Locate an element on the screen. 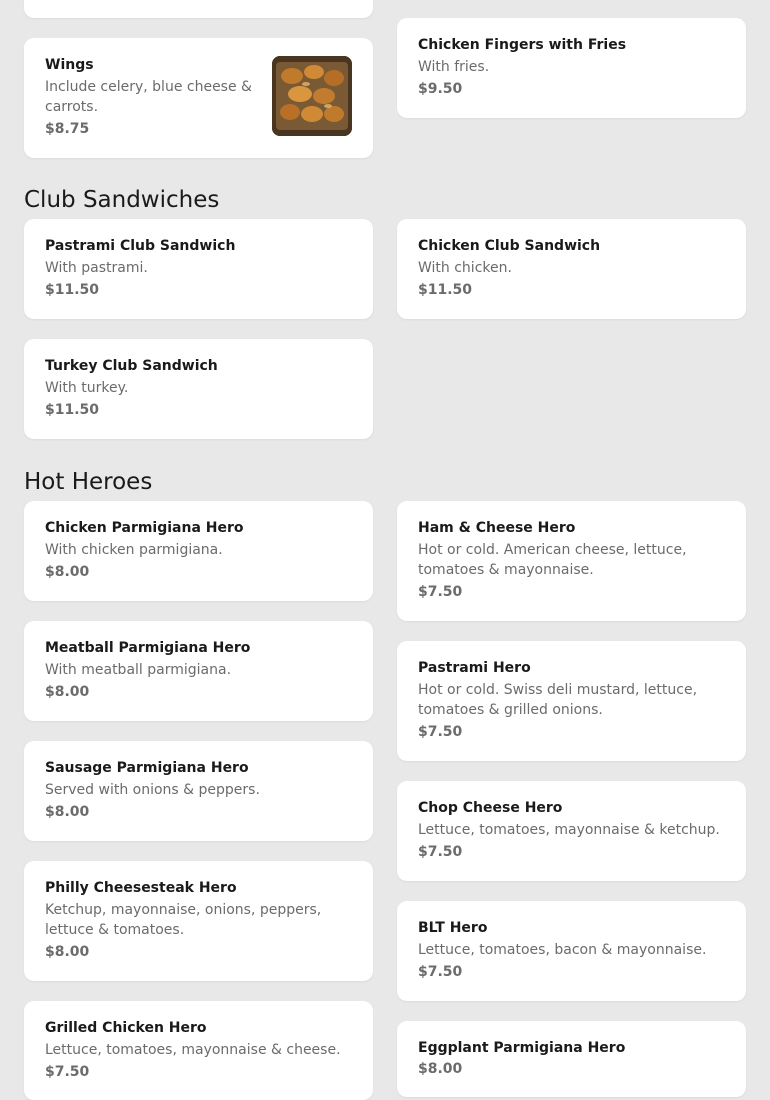 Image resolution: width=770 pixels, height=1100 pixels. item-description: Lettuce, tomatoes, mayonnaise & ketchup. is located at coordinates (569, 830).